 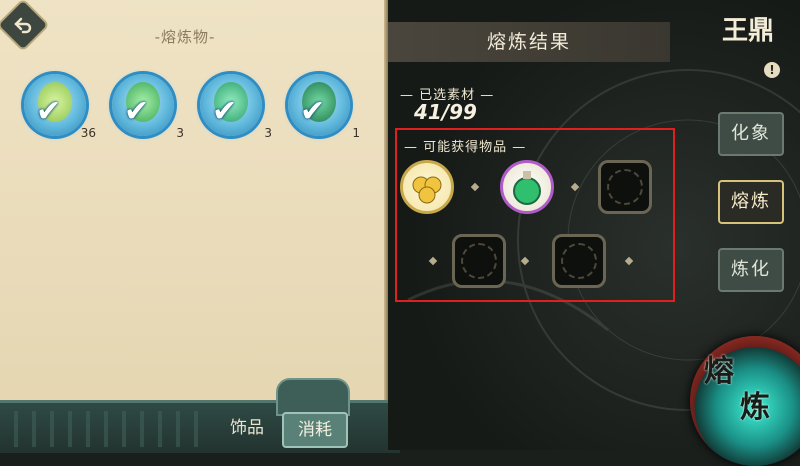 What do you see at coordinates (772, 70) in the screenshot?
I see `info-icon: !` at bounding box center [772, 70].